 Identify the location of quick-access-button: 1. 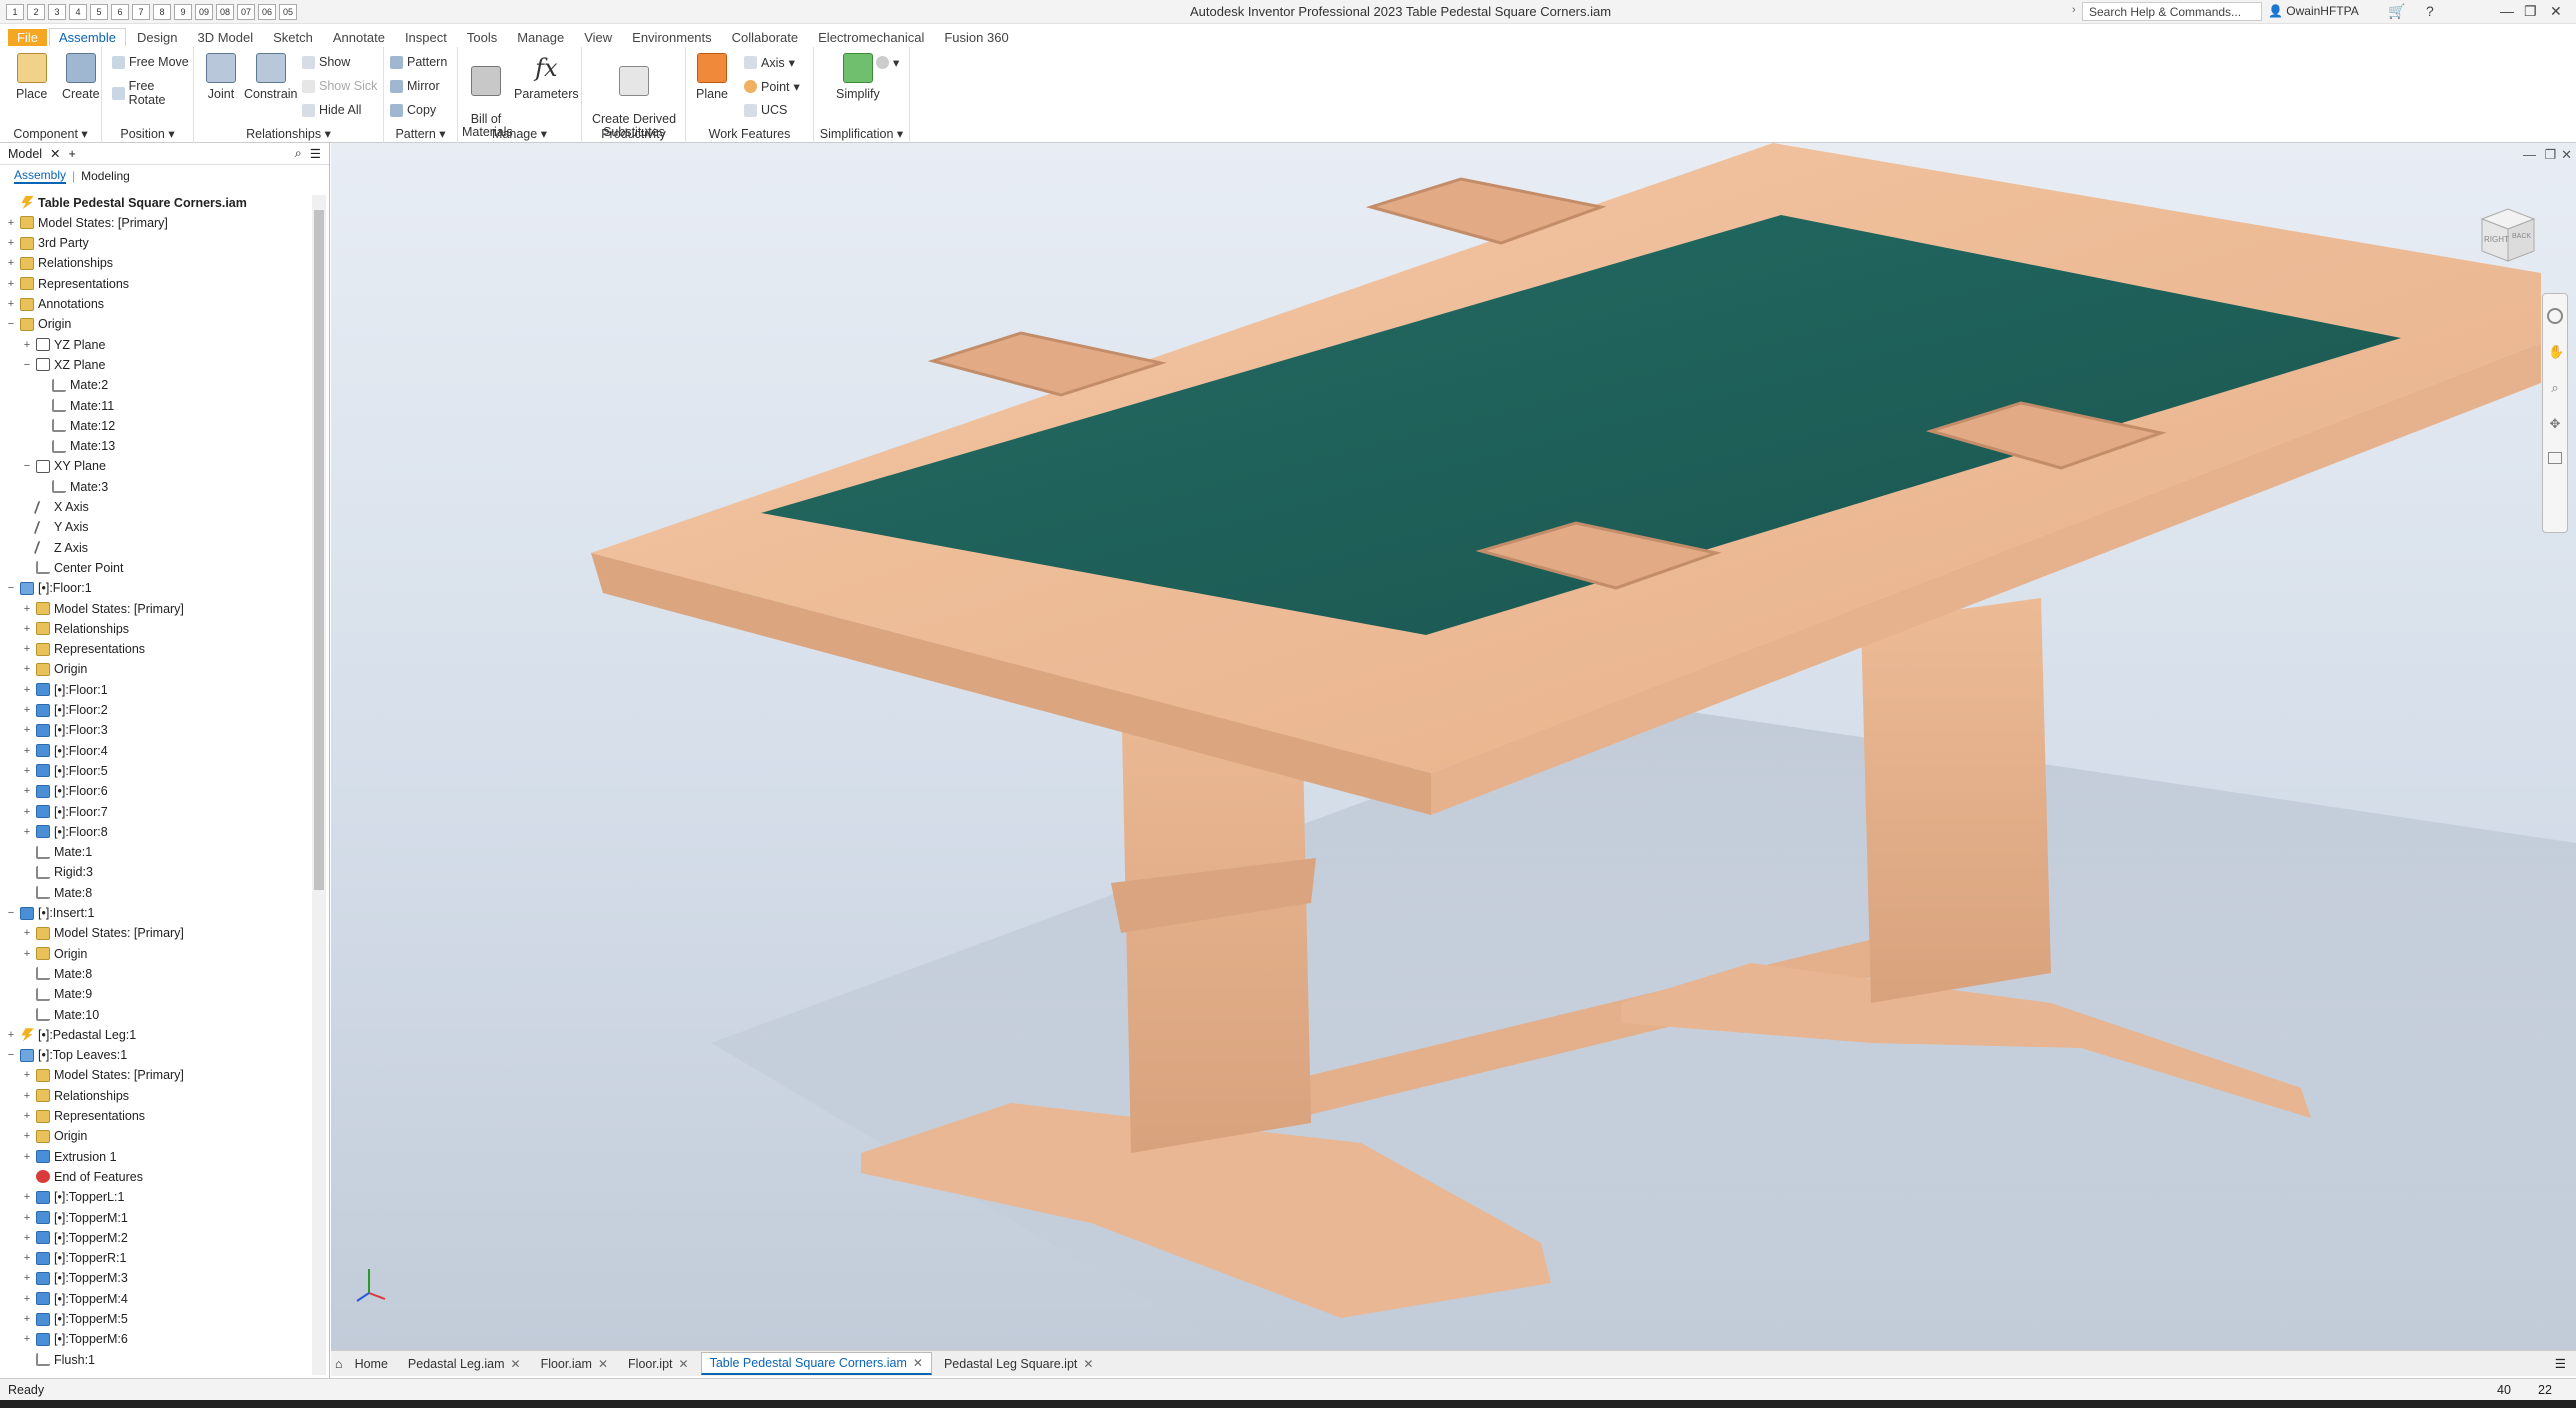
(15, 12).